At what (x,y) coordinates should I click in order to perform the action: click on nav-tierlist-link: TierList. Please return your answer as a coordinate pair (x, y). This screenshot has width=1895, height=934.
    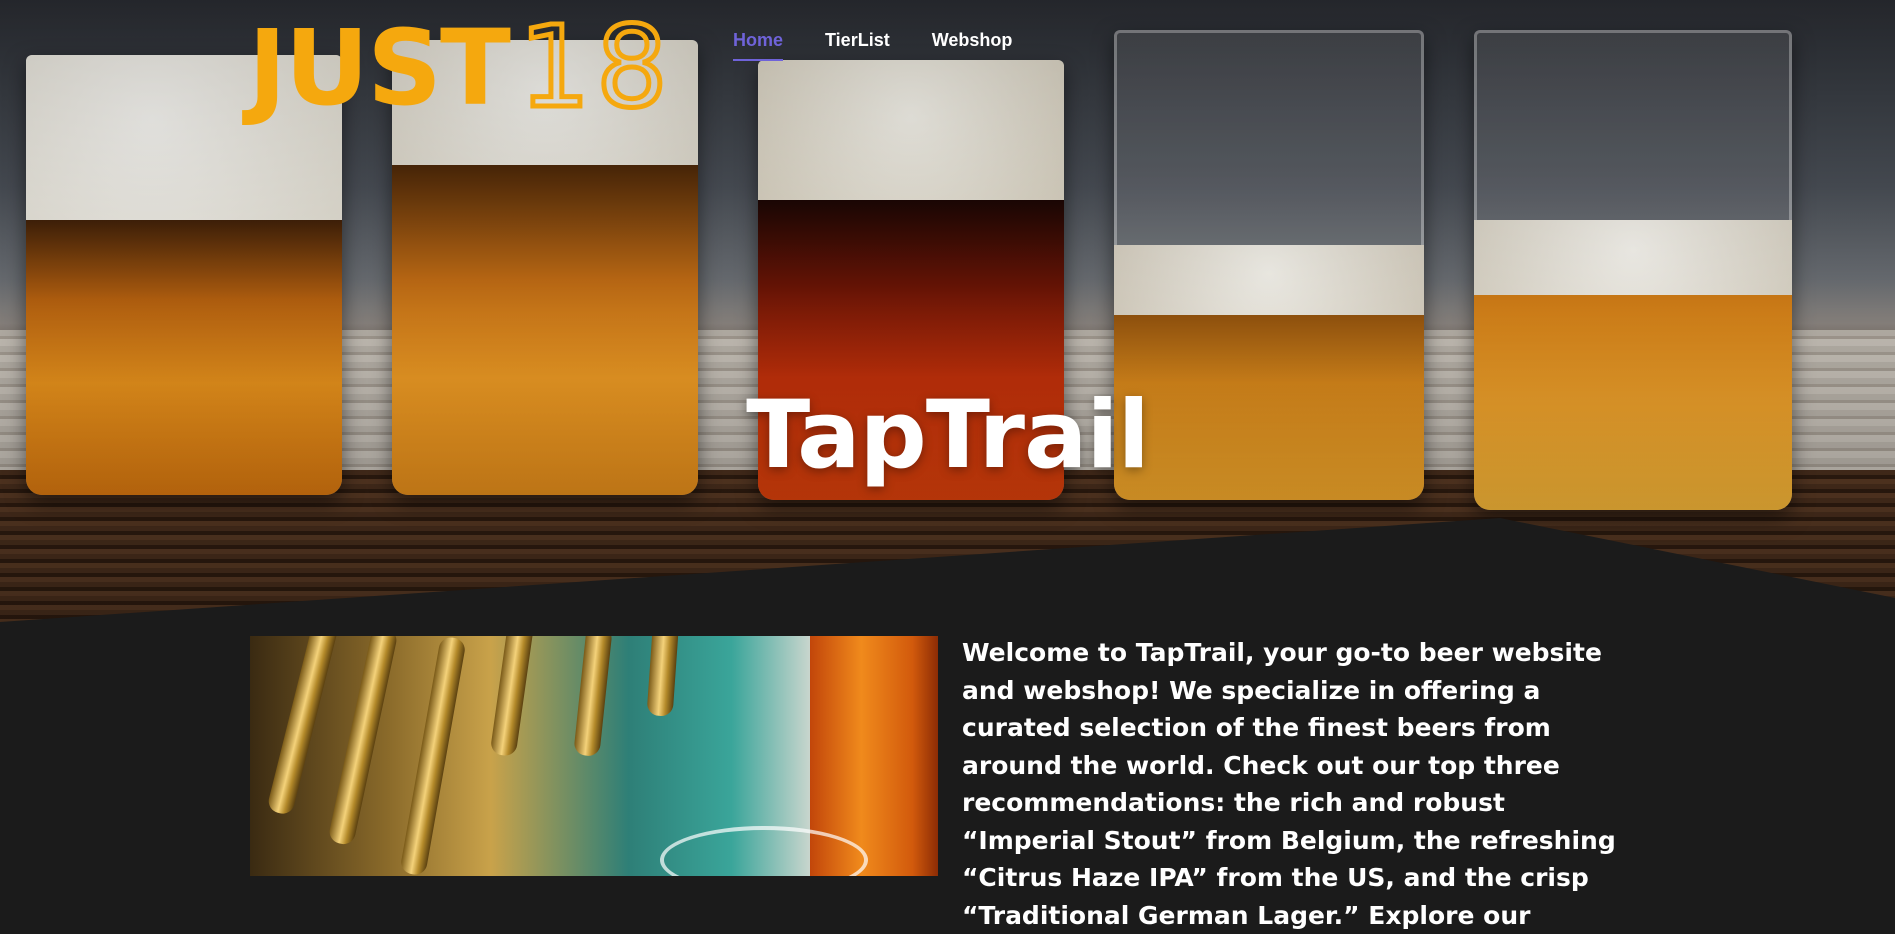
    Looking at the image, I should click on (857, 45).